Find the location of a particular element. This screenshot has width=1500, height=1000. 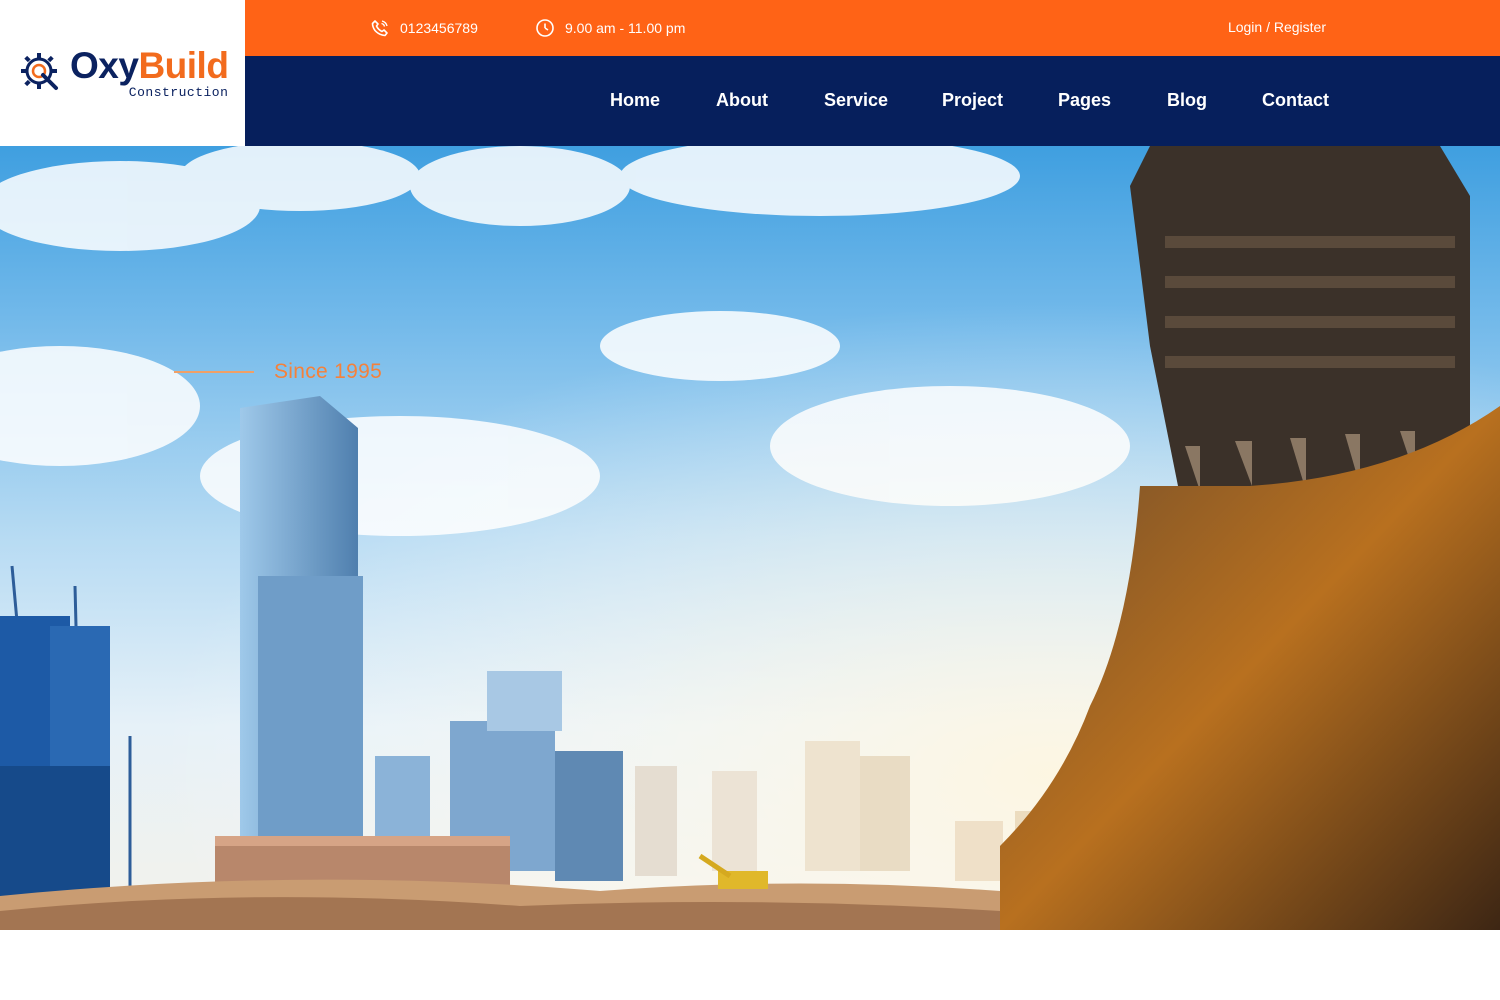

nav-pages: Pages is located at coordinates (1084, 100).